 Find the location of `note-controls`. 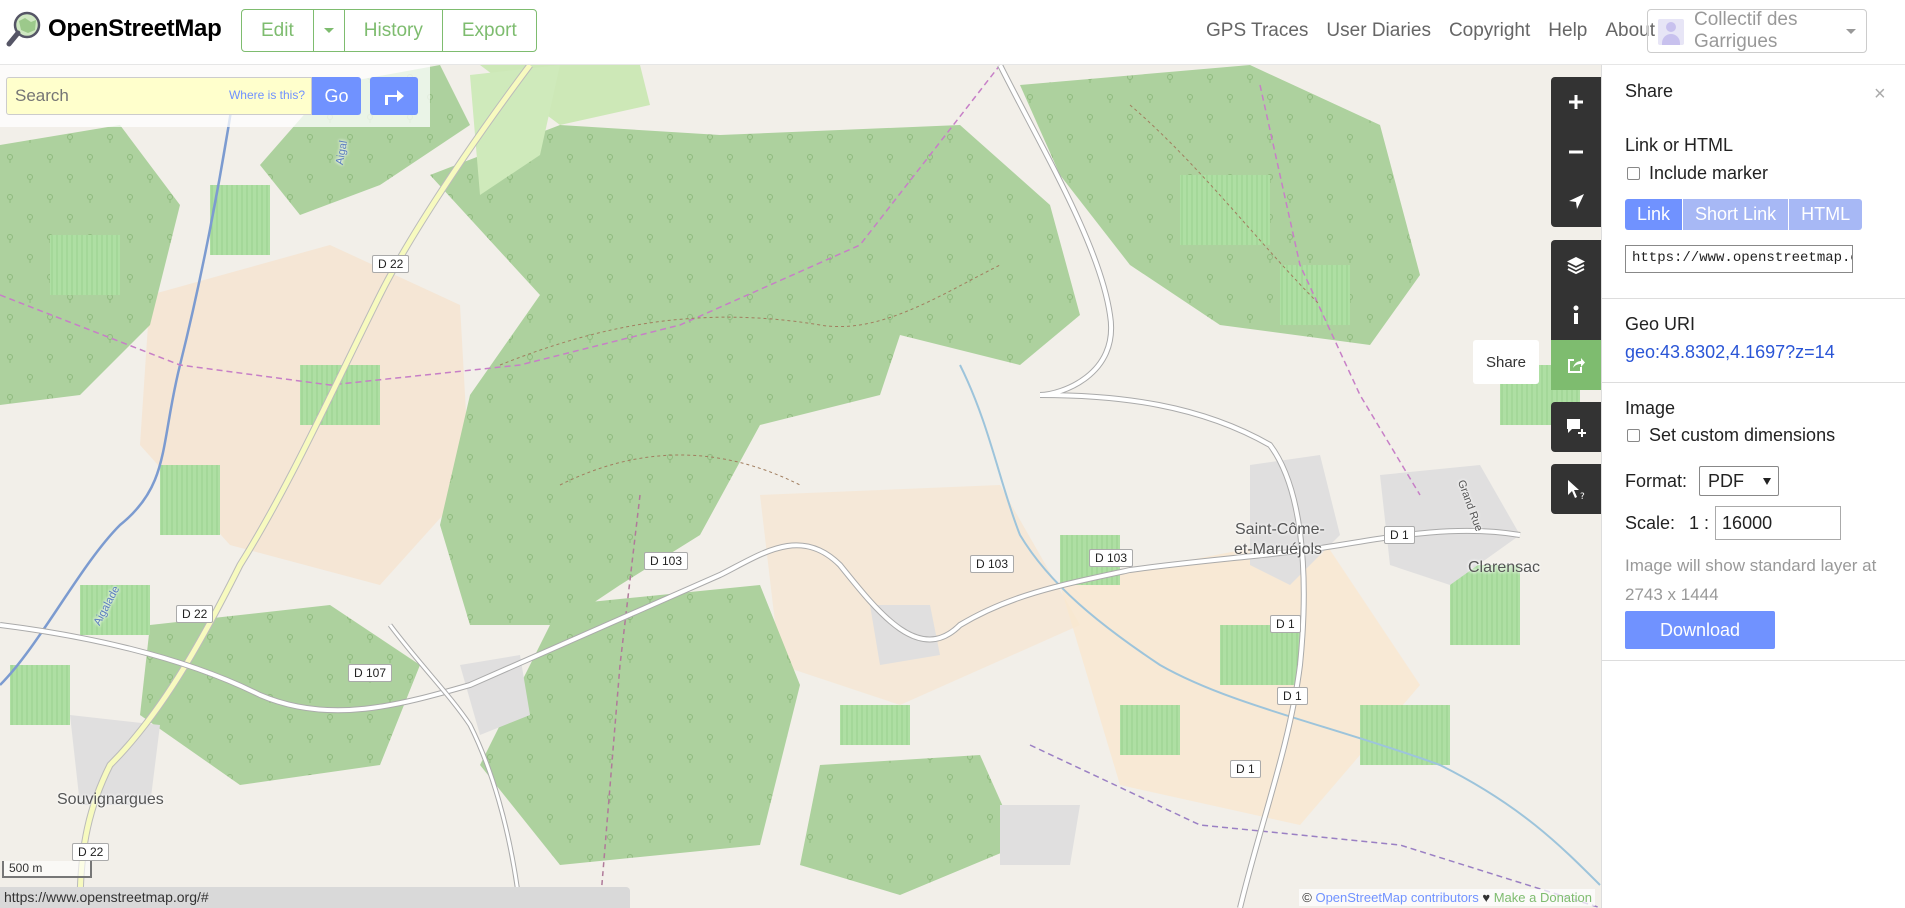

note-controls is located at coordinates (1576, 427).